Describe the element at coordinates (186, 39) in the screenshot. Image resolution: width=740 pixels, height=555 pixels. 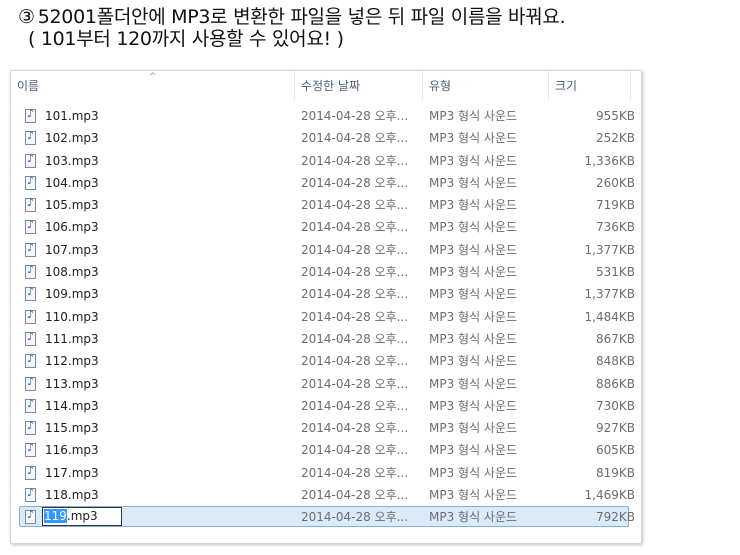
I see `instruction-line-2: ( 101부터 120까지 사용할 수 있어요! )` at that location.